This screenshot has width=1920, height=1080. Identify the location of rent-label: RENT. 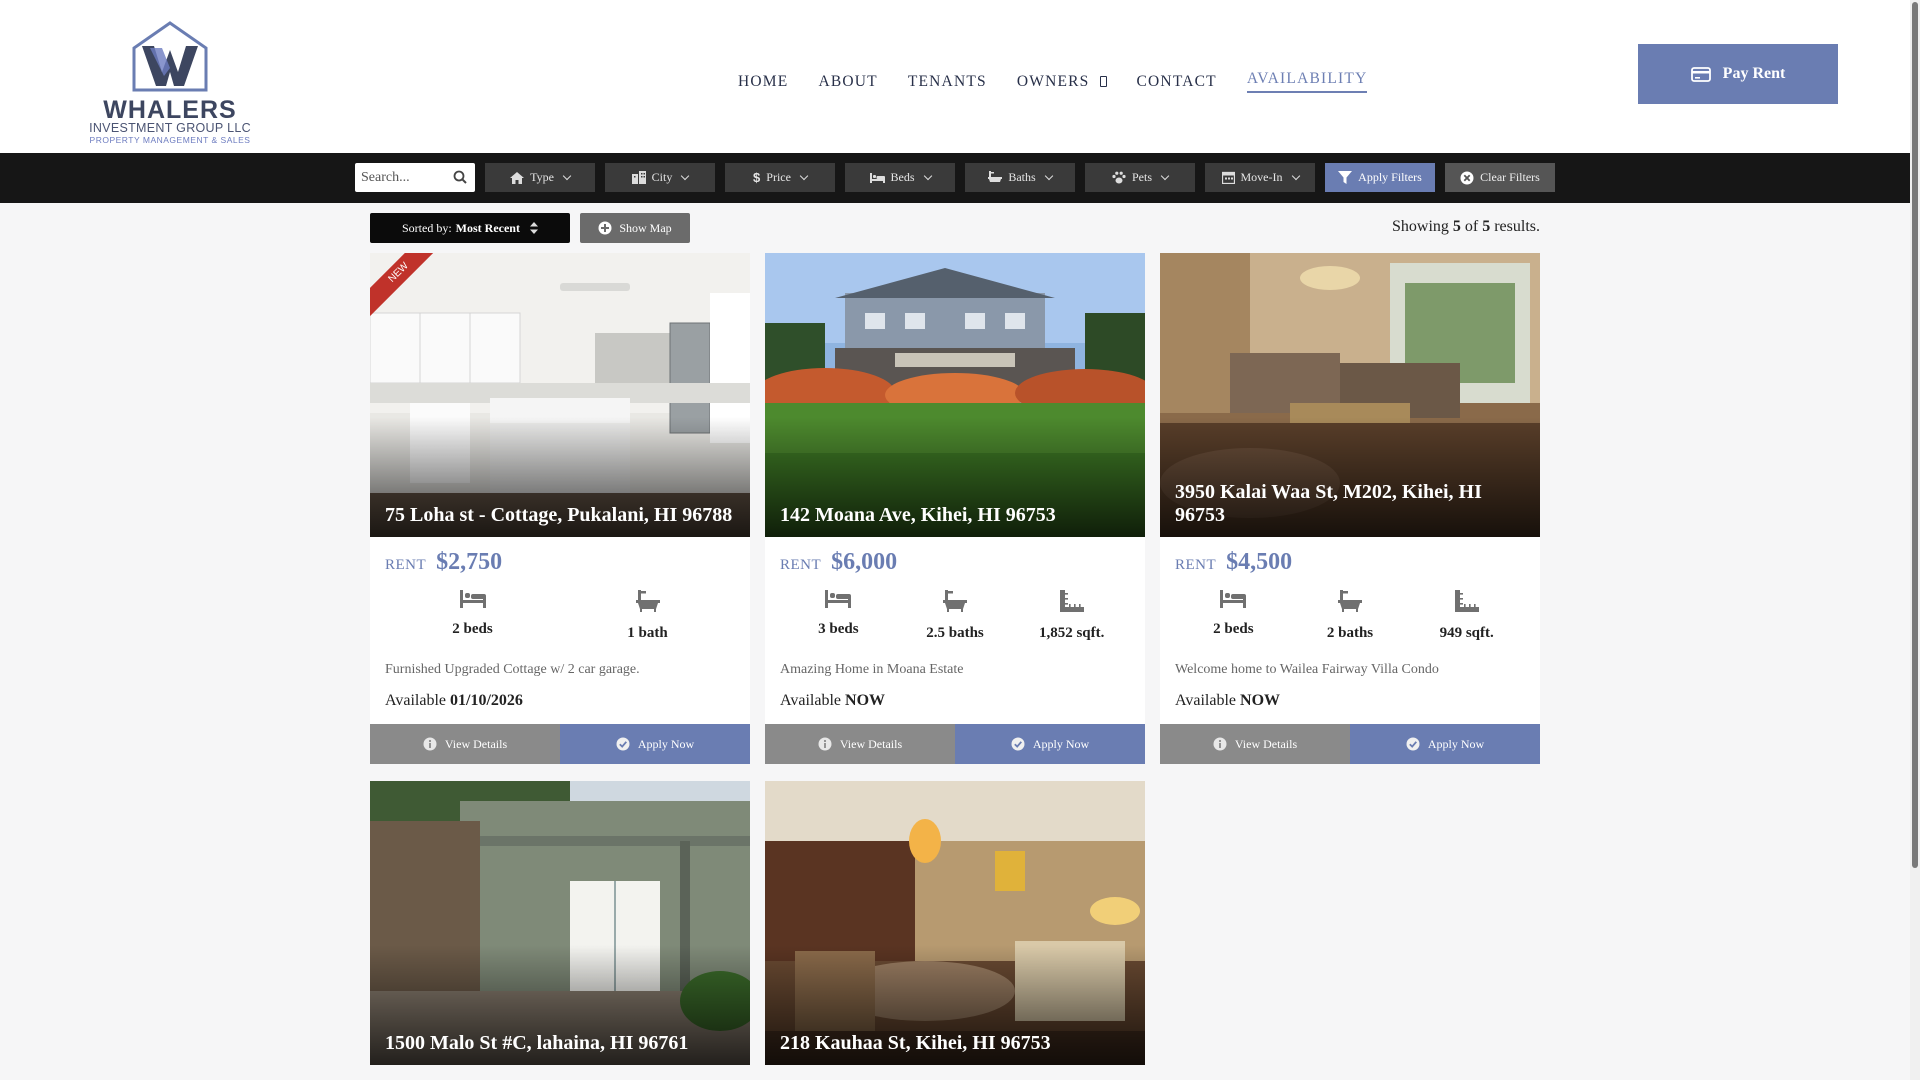
(801, 565).